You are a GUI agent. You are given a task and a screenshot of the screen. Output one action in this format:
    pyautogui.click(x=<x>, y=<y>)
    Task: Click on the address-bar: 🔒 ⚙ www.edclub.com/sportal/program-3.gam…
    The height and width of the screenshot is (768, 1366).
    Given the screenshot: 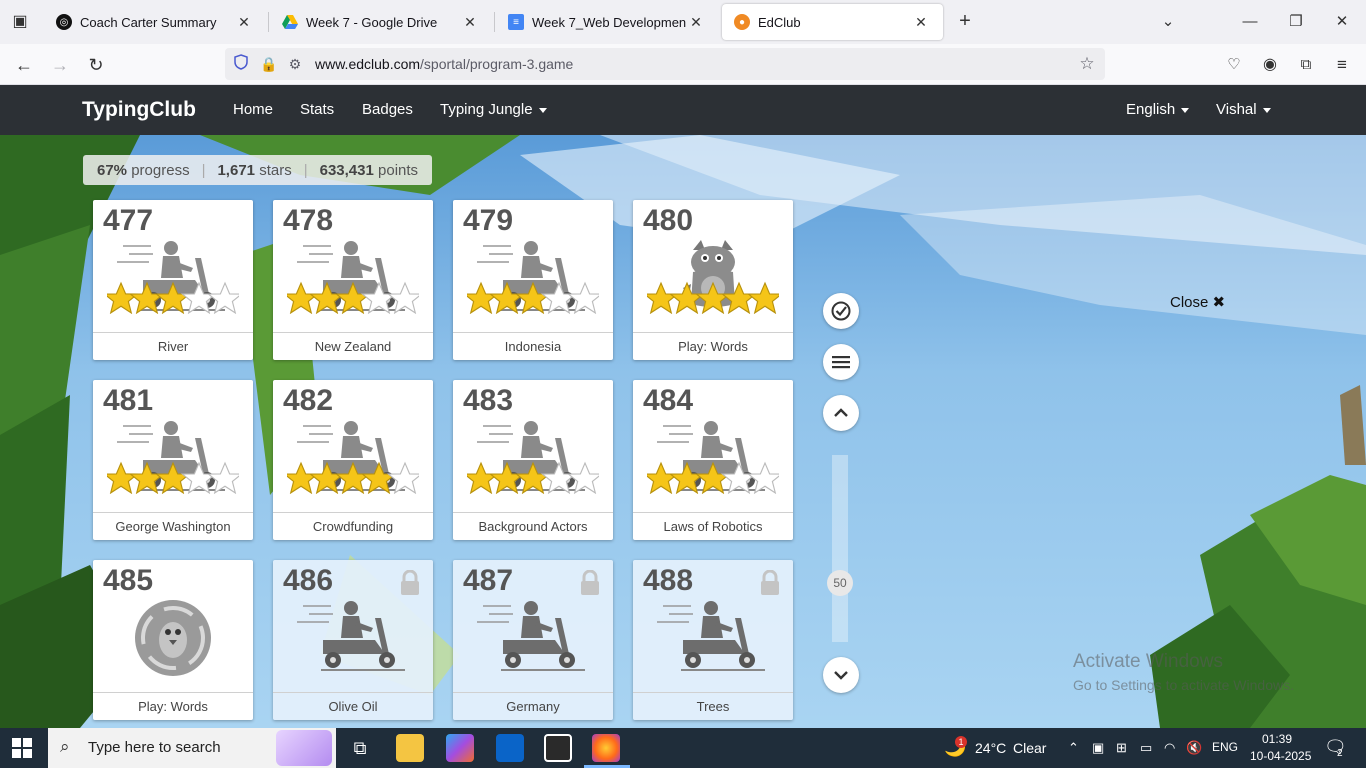 What is the action you would take?
    pyautogui.click(x=665, y=64)
    